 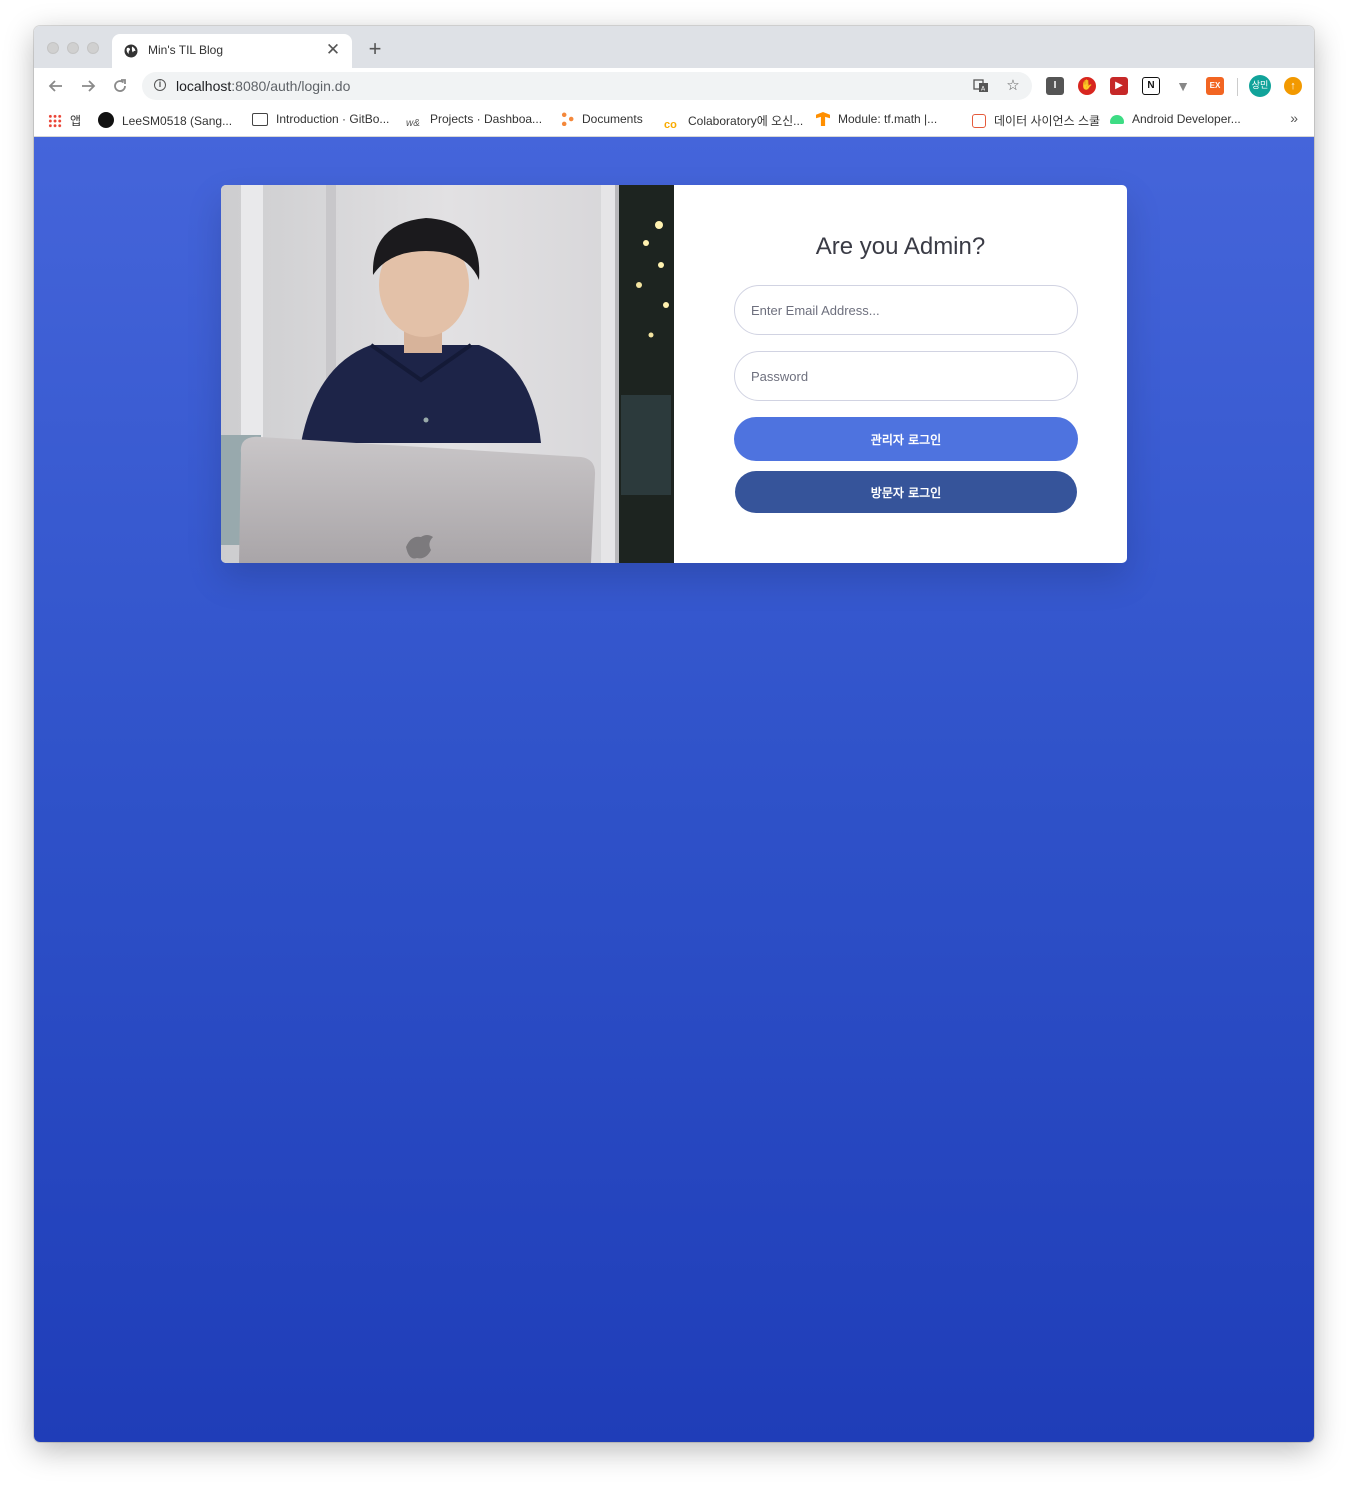 What do you see at coordinates (906, 439) in the screenshot?
I see `admin-login-button: 관리자 로그인` at bounding box center [906, 439].